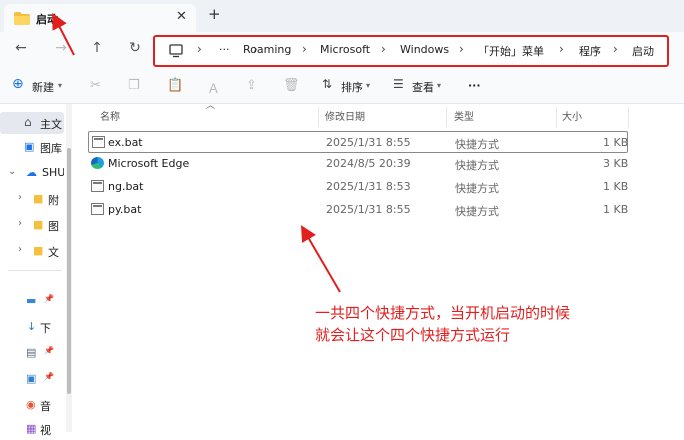  I want to click on breadcrumb-overflow: ···, so click(224, 49).